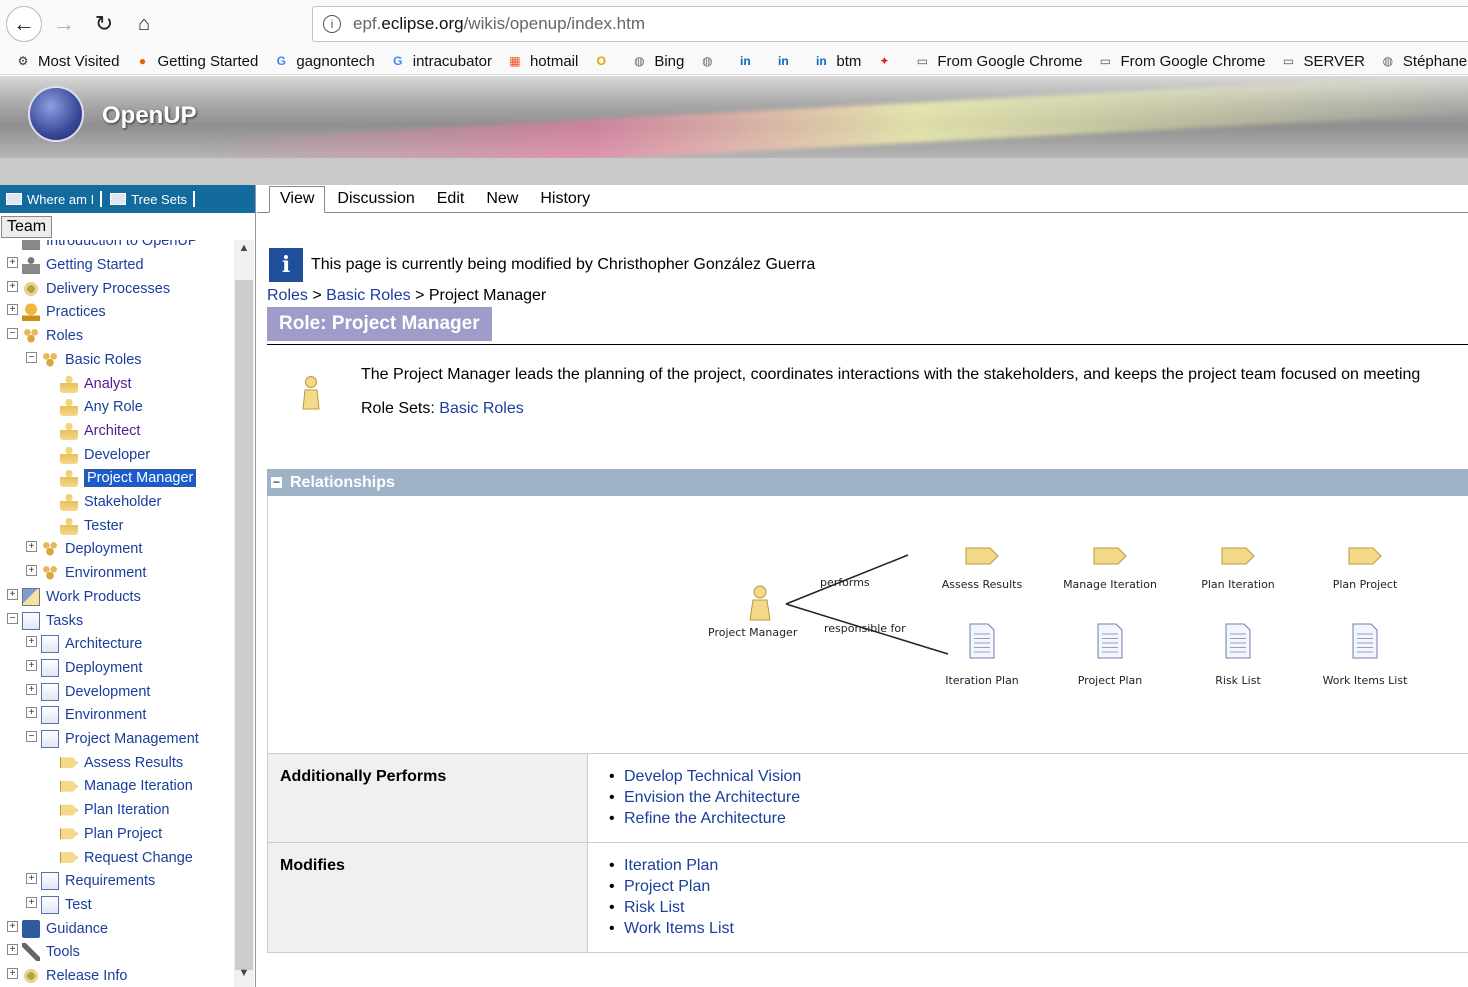  What do you see at coordinates (40, 952) in the screenshot?
I see `tree-item: + Tools` at bounding box center [40, 952].